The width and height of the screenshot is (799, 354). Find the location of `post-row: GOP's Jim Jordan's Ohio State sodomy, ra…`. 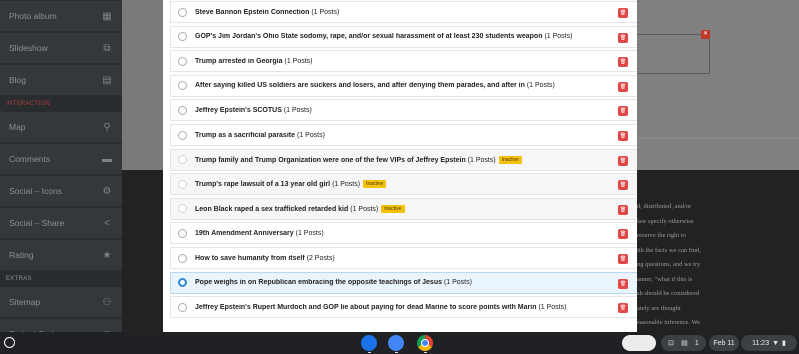

post-row: GOP's Jim Jordan's Ohio State sodomy, ra… is located at coordinates (403, 36).